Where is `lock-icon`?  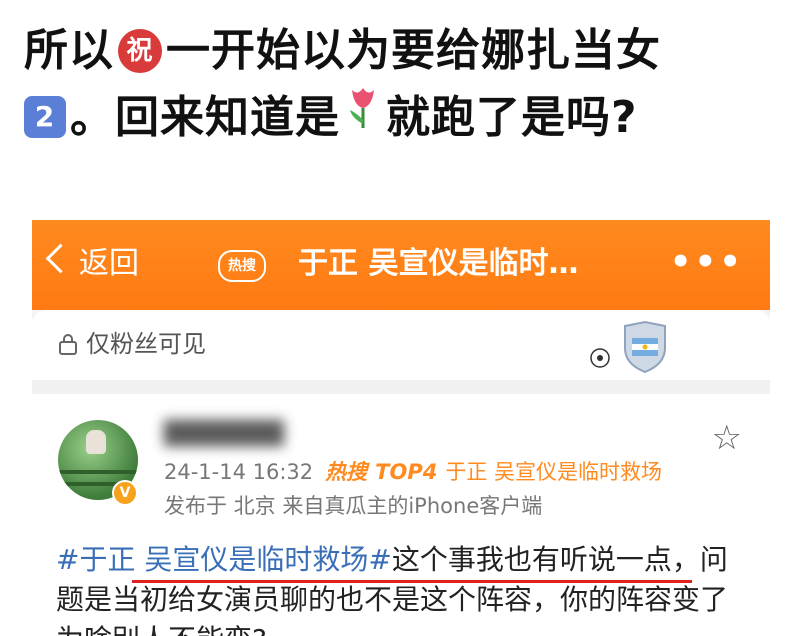
lock-icon is located at coordinates (68, 348).